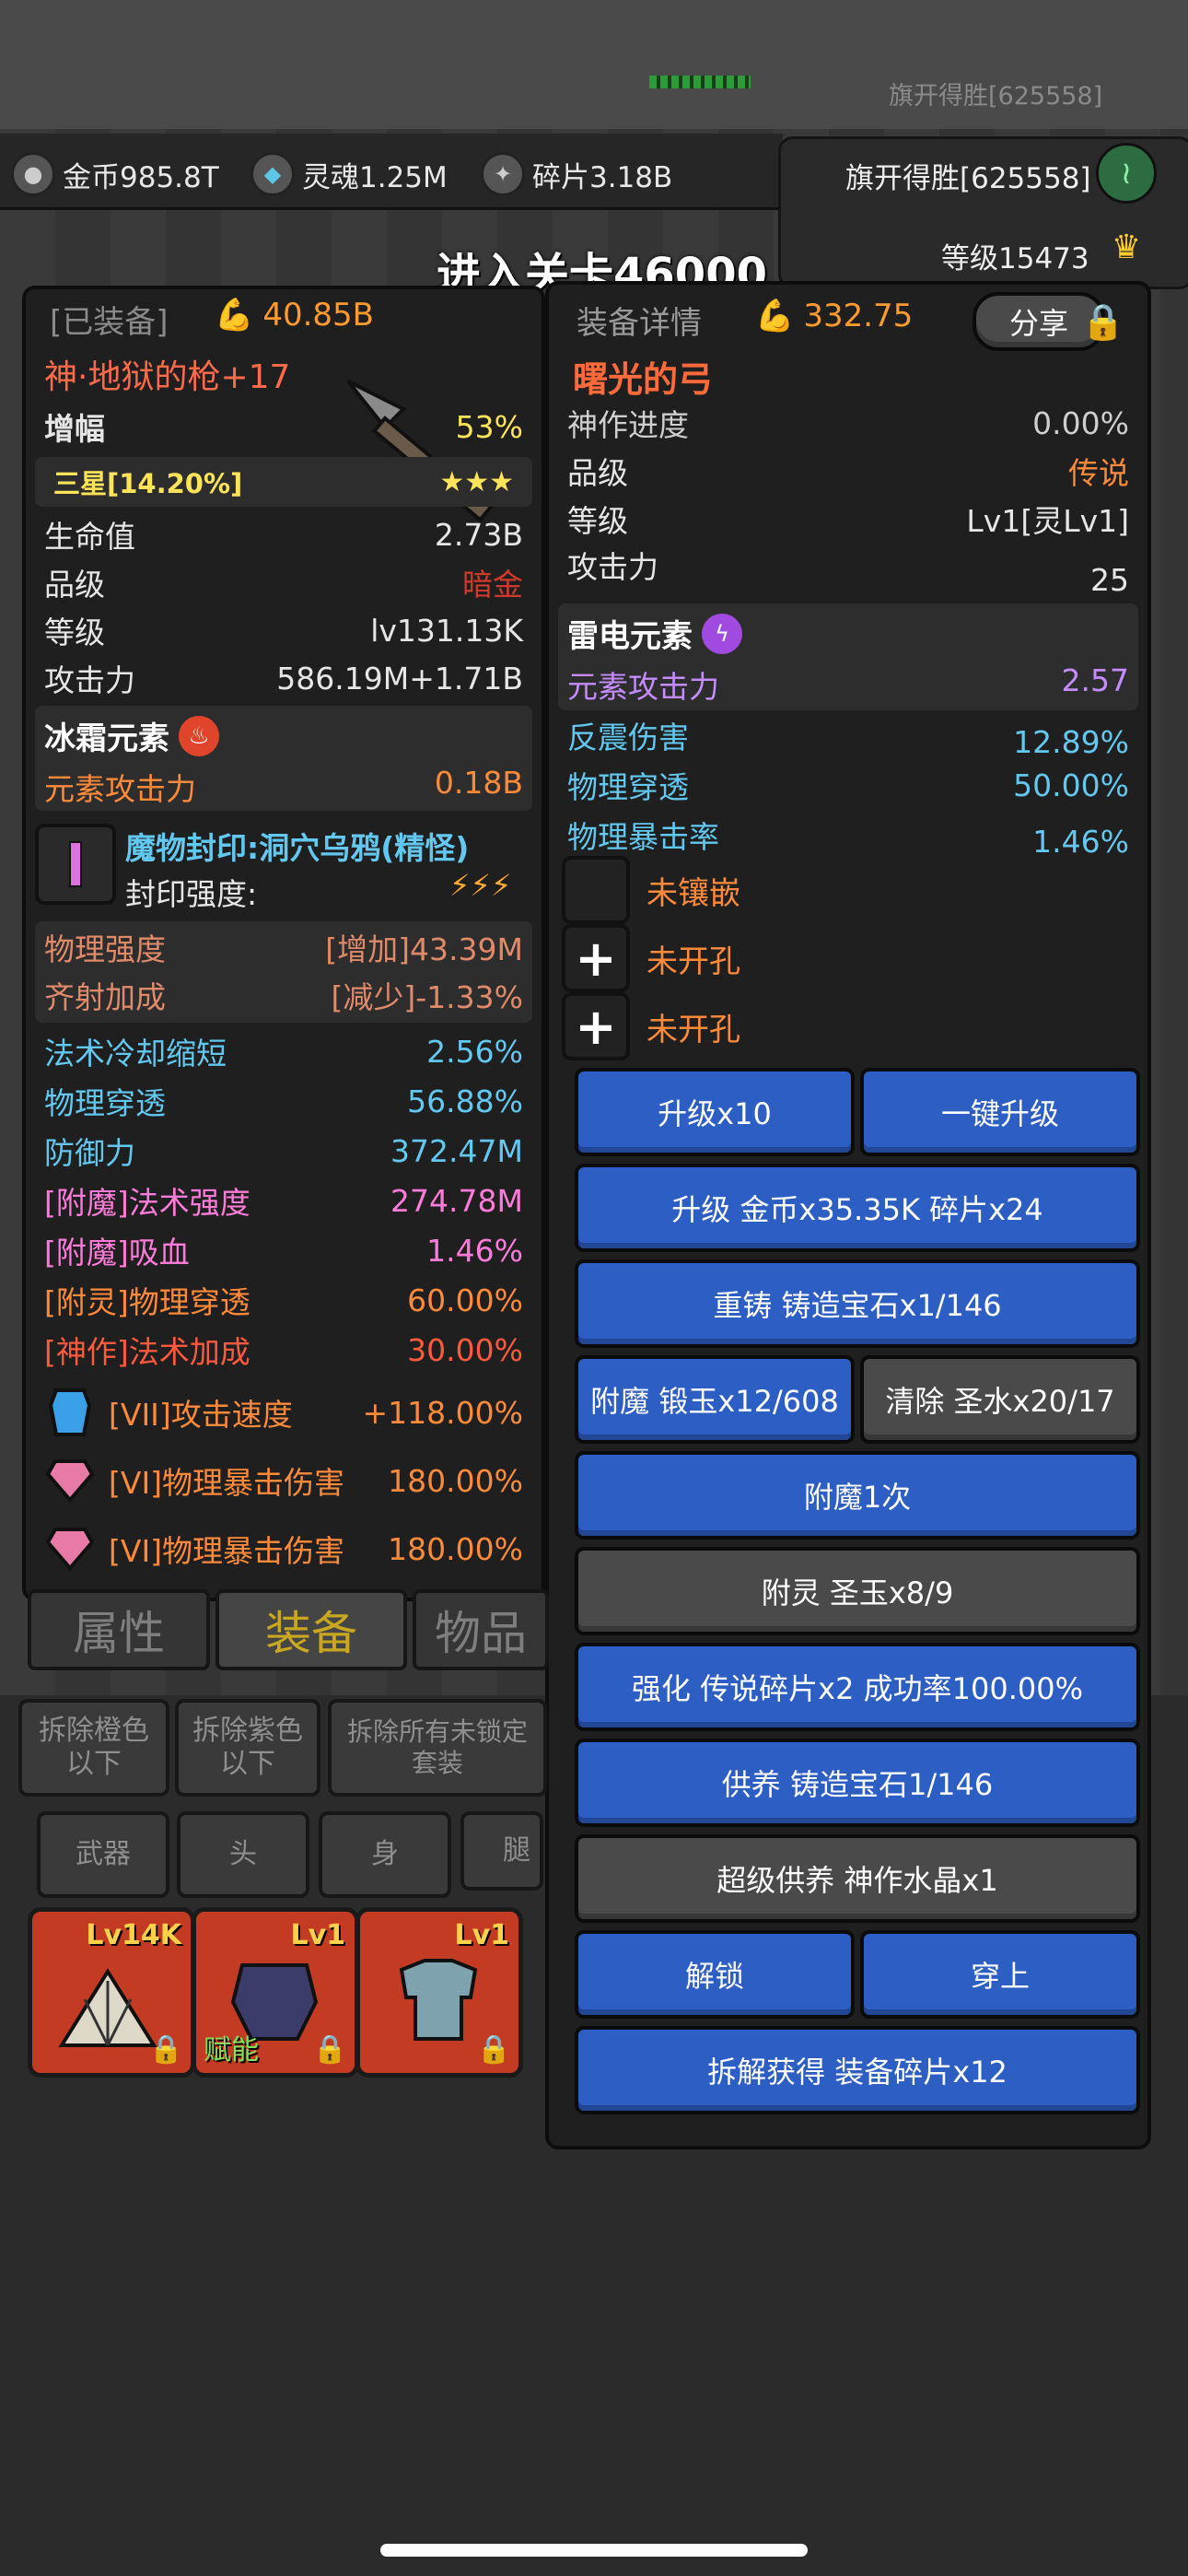 The width and height of the screenshot is (1188, 2576). I want to click on detail-attr-label: 物理暴击率, so click(643, 837).